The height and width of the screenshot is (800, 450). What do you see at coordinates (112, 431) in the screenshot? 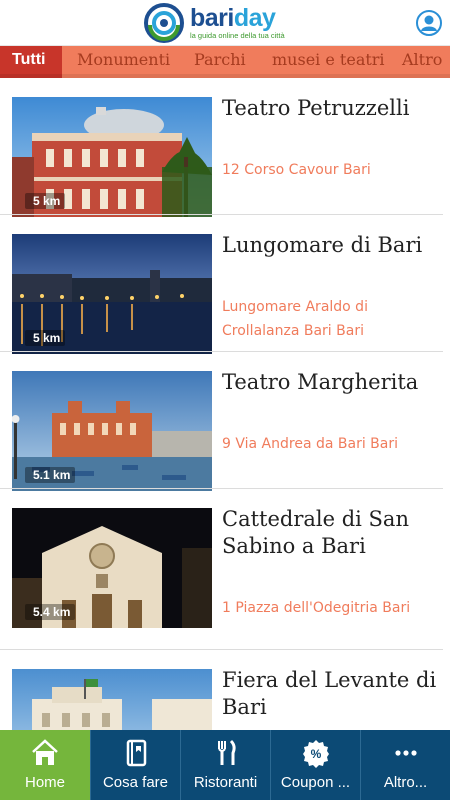
I see `place-thumbnail: 5.1 km` at bounding box center [112, 431].